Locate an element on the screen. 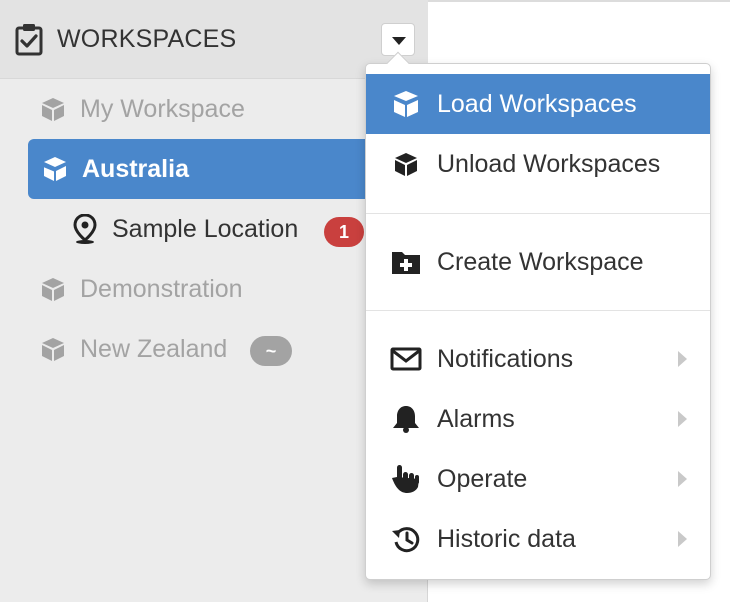 The width and height of the screenshot is (730, 602). tree-item-my-workspace: My Workspace is located at coordinates (230, 109).